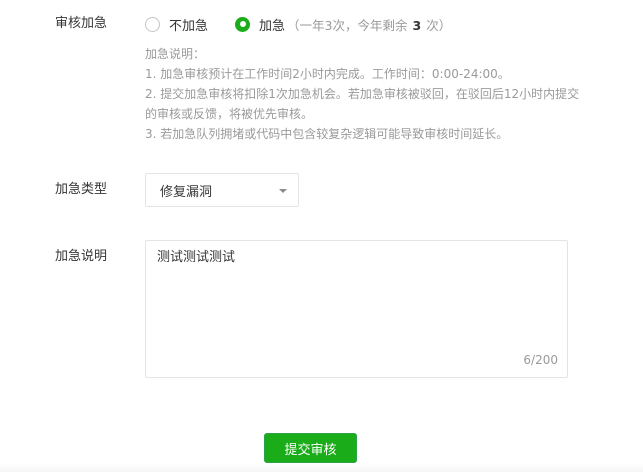 The height and width of the screenshot is (472, 643). I want to click on radio-not-urgent: 不加急, so click(176, 24).